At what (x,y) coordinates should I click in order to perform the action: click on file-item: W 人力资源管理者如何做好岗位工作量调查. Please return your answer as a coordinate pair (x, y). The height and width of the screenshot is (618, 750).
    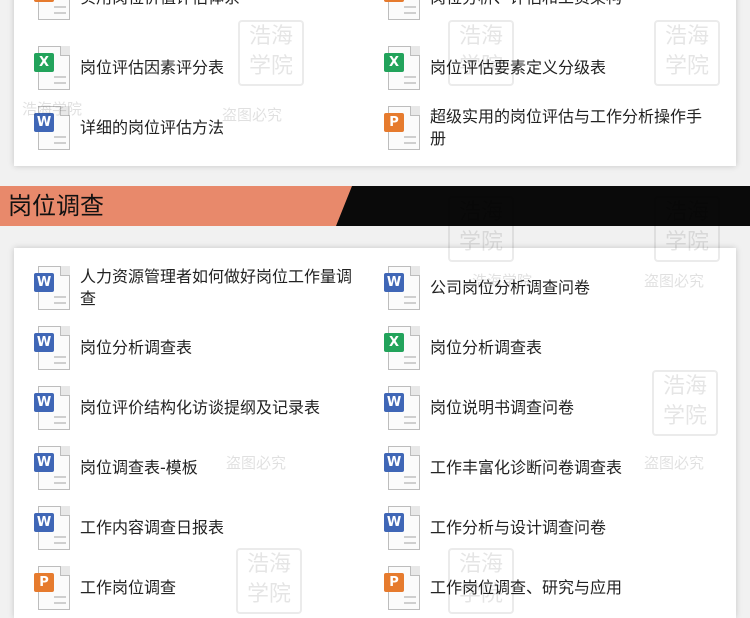
    Looking at the image, I should click on (197, 288).